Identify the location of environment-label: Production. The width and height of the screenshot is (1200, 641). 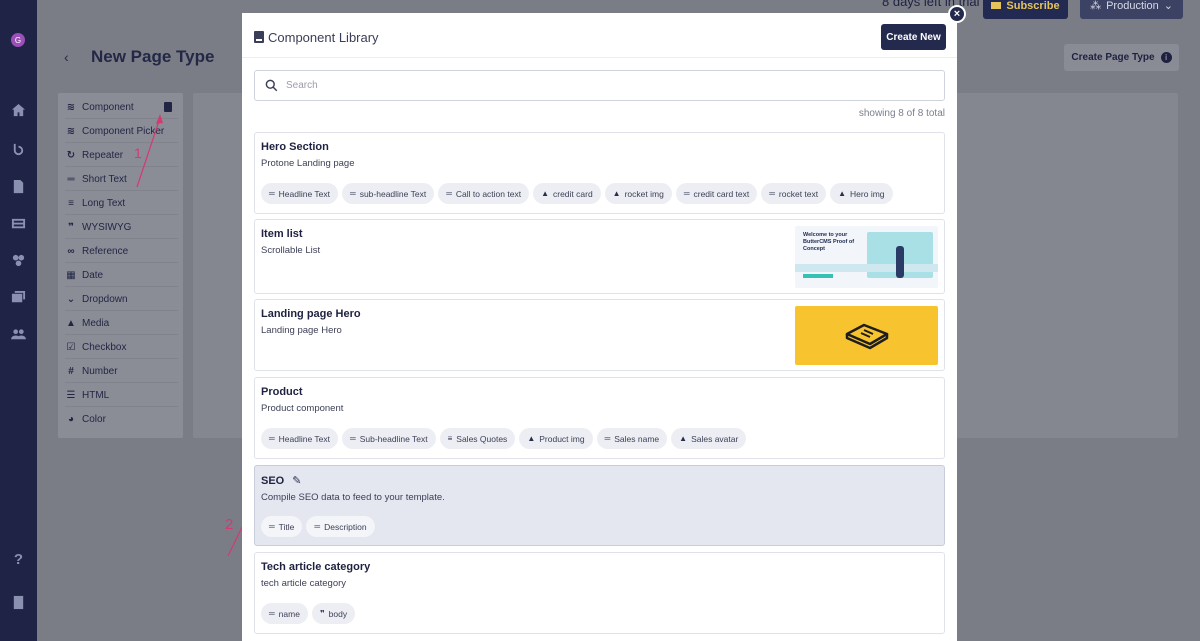
(1132, 6).